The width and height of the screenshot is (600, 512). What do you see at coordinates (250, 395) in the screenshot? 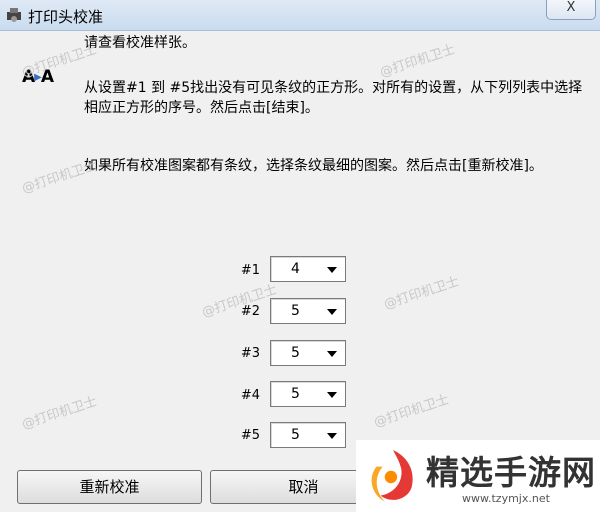
I see `setting-4-label: #4` at bounding box center [250, 395].